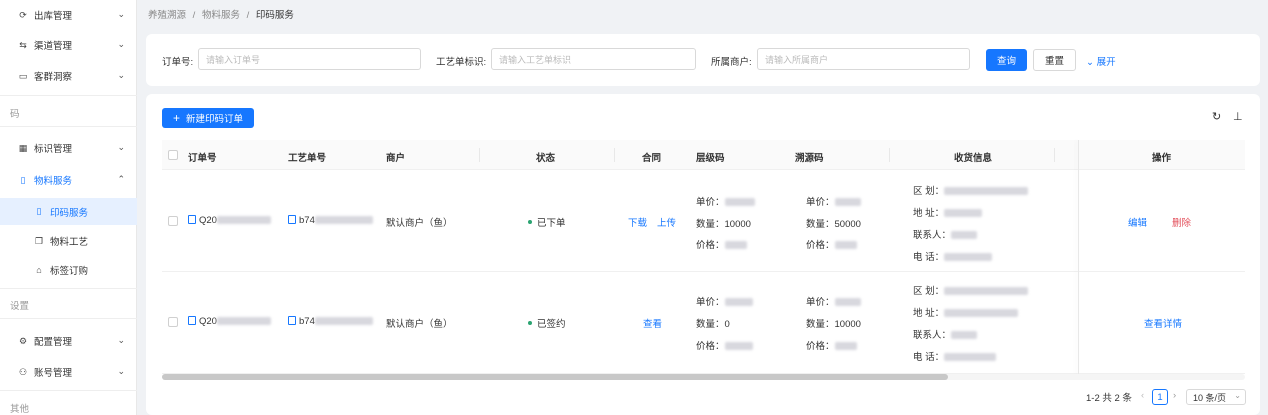  Describe the element at coordinates (1216, 397) in the screenshot. I see `page-size-select: 10 条/页 ⌄` at that location.